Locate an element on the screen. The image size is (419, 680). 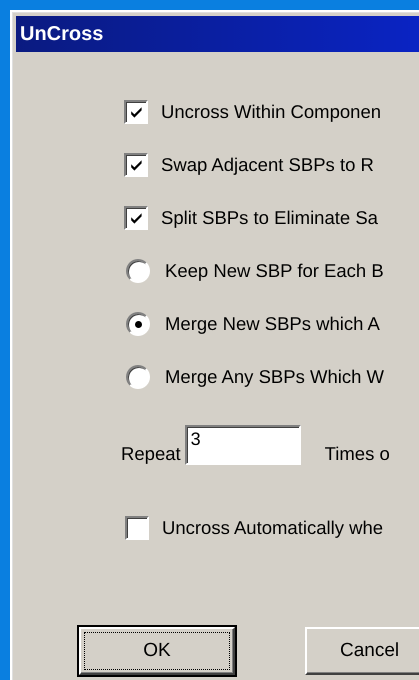
ok-button: OK is located at coordinates (157, 651).